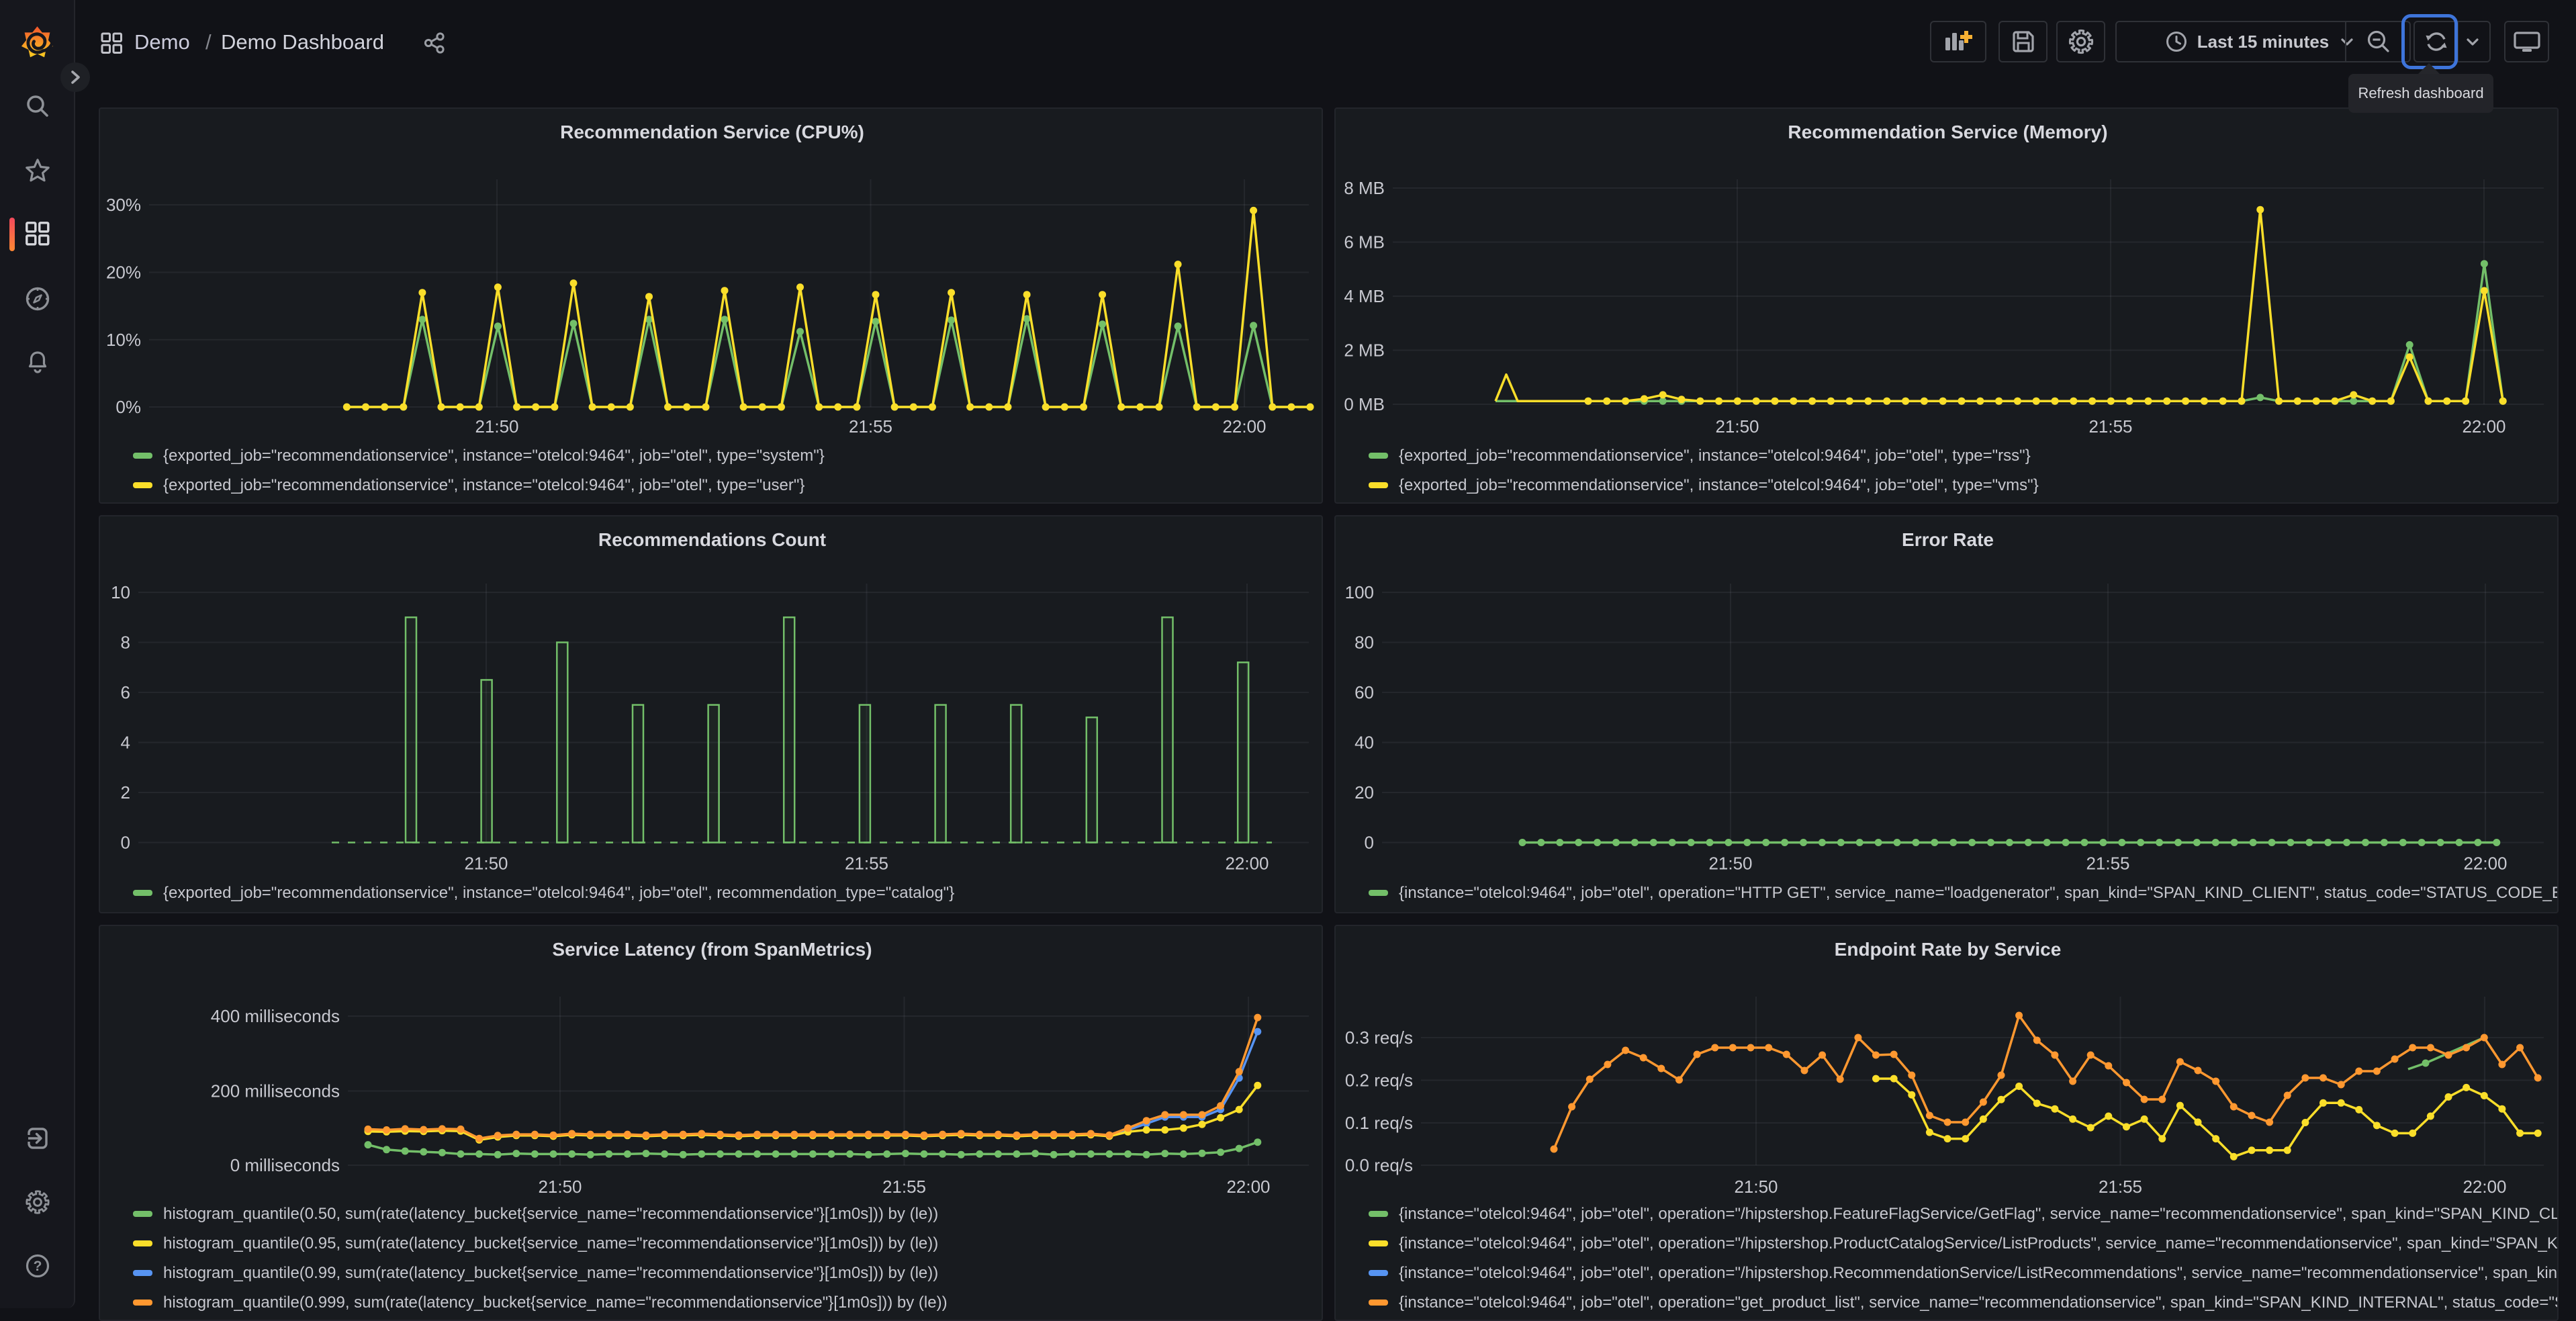  I want to click on svg-text: 80, so click(1364, 643).